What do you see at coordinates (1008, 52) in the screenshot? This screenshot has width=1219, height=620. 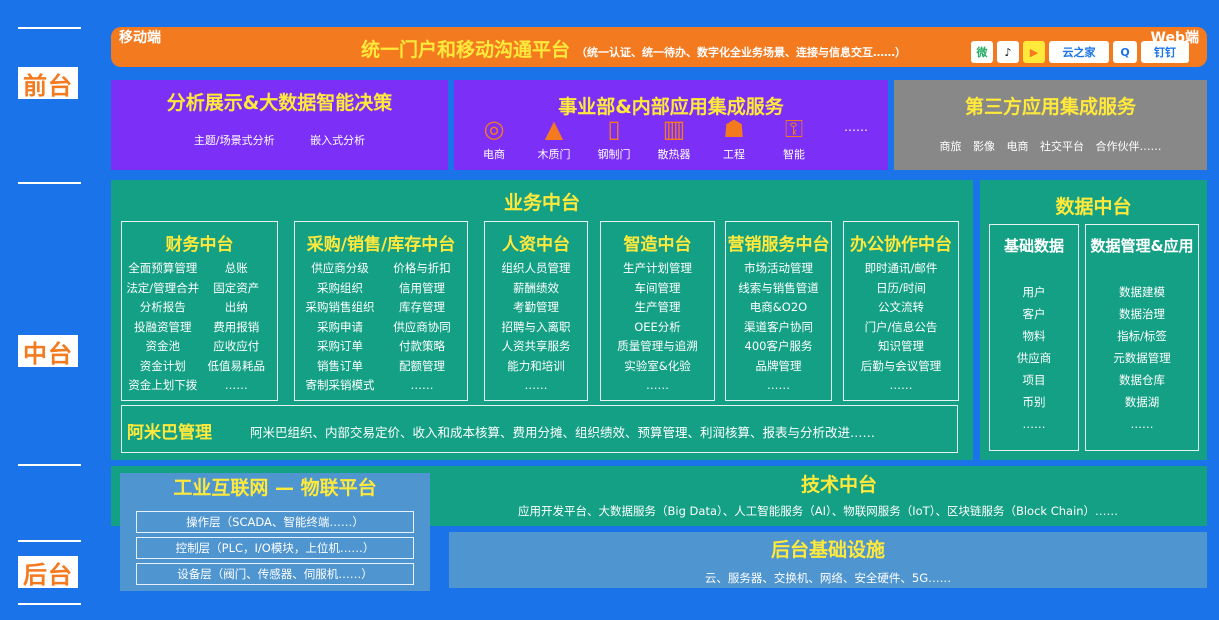 I see `tiktok-icon: ♪` at bounding box center [1008, 52].